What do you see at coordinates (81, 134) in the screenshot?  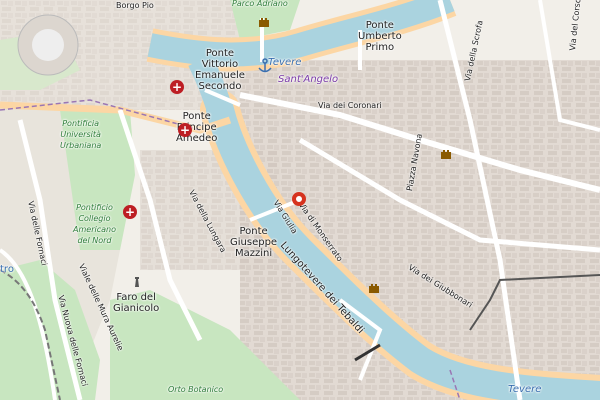 I see `label-pontificia-urbaniana: Pontificia Università Urbaniana` at bounding box center [81, 134].